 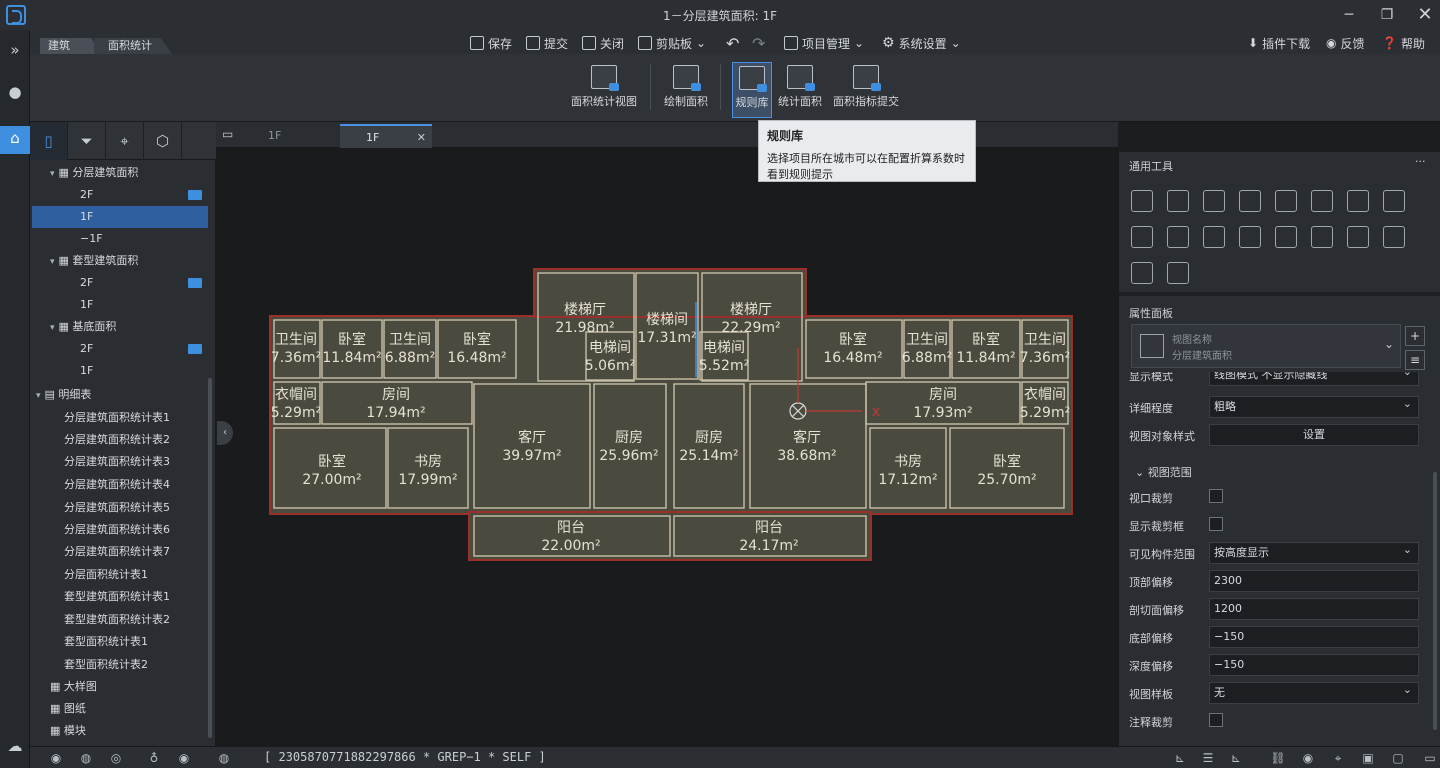 I want to click on plugin-download-button: ⬇ 插件下载, so click(x=1279, y=43).